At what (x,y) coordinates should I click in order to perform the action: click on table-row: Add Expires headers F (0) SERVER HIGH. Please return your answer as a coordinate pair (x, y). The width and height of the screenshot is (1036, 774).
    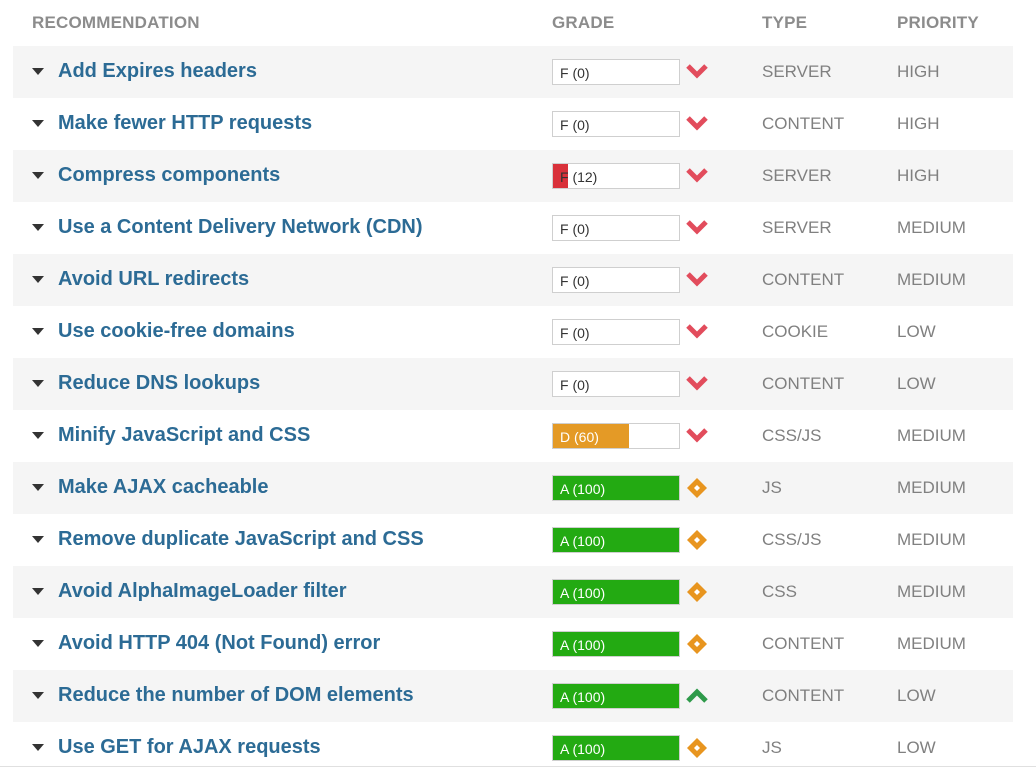
    Looking at the image, I should click on (513, 72).